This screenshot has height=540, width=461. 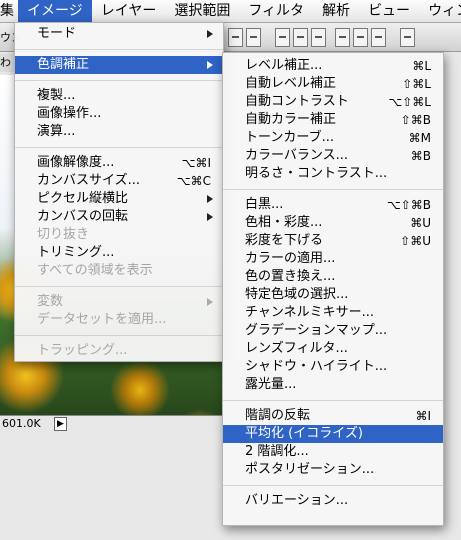 I want to click on menu-item-color-balance: カラーバランス... ⌘B, so click(x=333, y=156).